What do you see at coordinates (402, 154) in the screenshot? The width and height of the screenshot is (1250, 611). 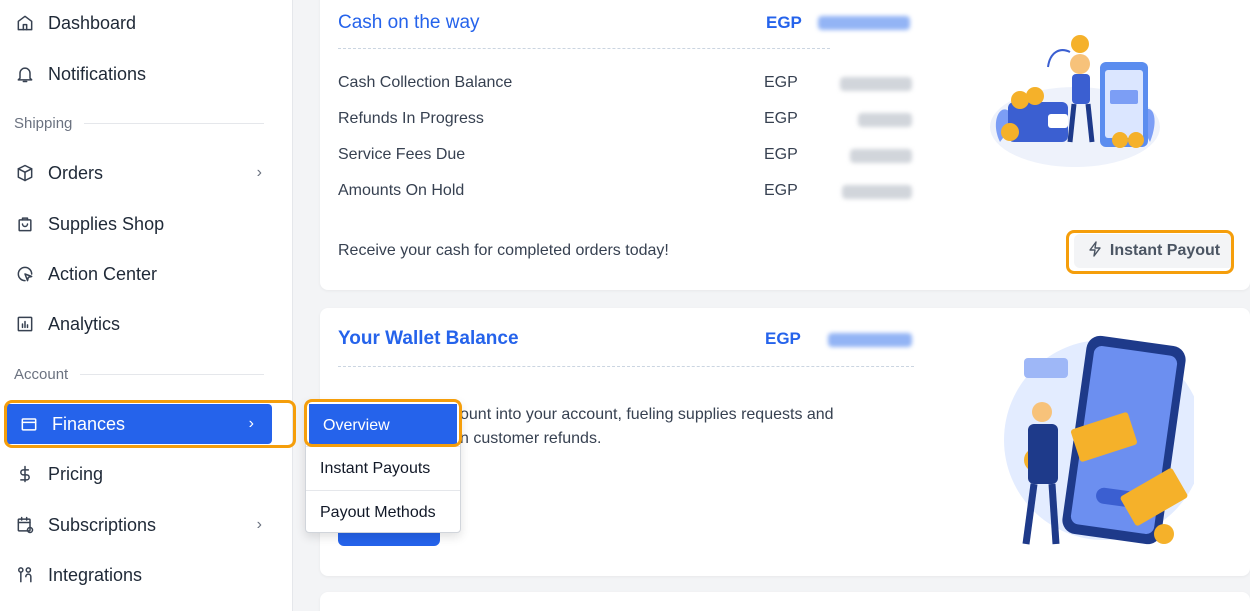 I see `row-label-service-fees: Service Fees Due` at bounding box center [402, 154].